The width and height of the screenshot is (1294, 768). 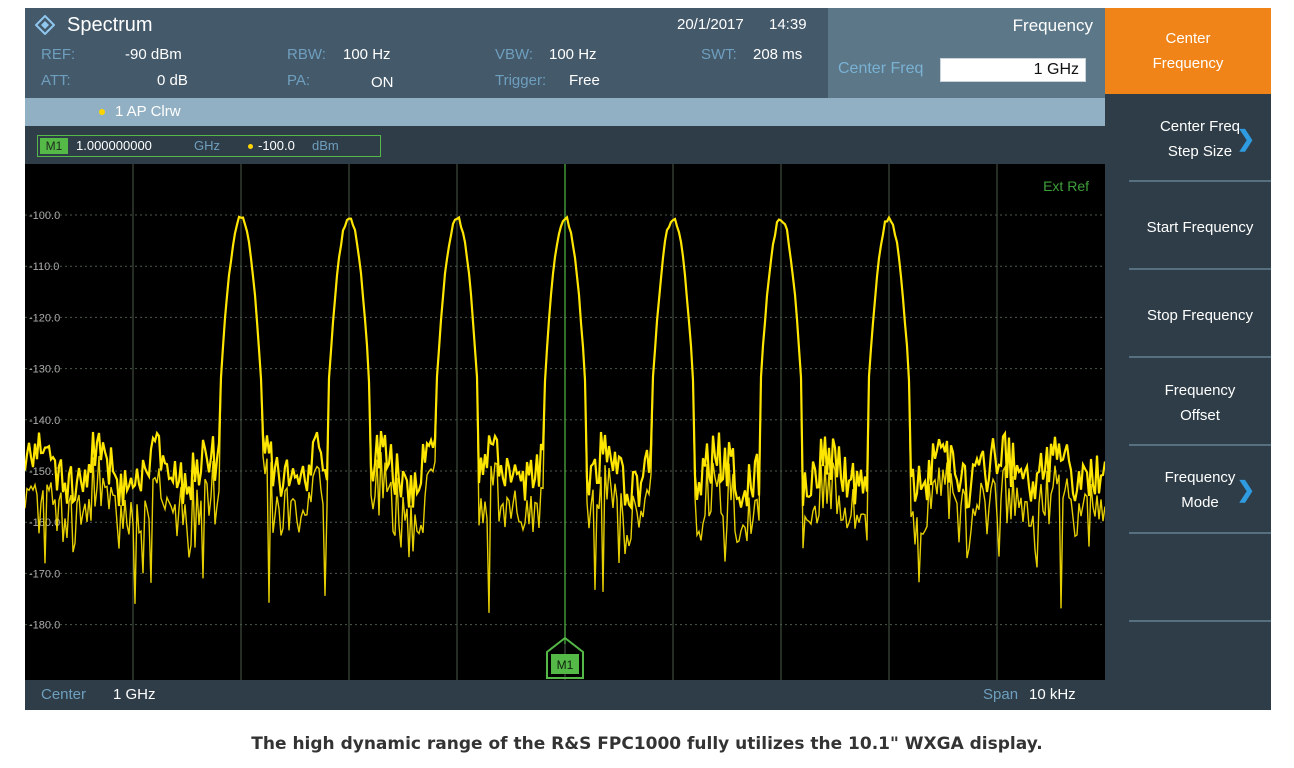 I want to click on spectrum-diamond-icon, so click(x=45, y=25).